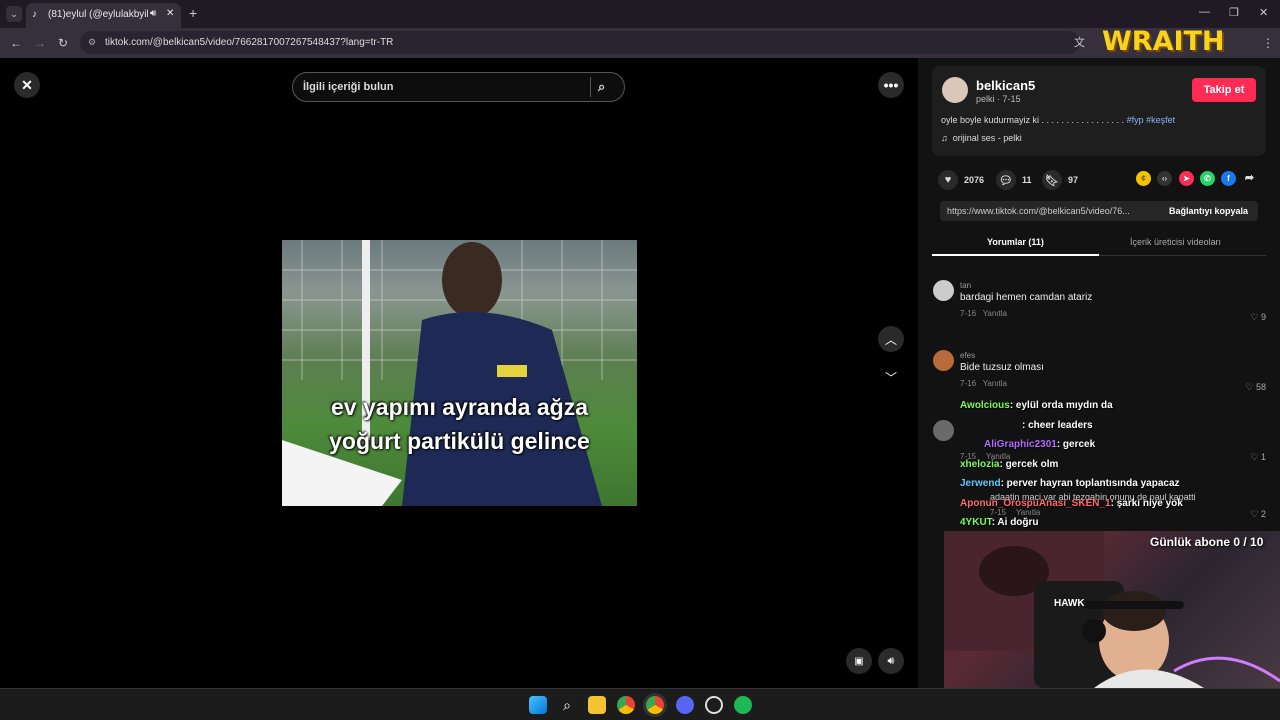 This screenshot has width=1280, height=720. I want to click on next-video-button: ﹀, so click(891, 377).